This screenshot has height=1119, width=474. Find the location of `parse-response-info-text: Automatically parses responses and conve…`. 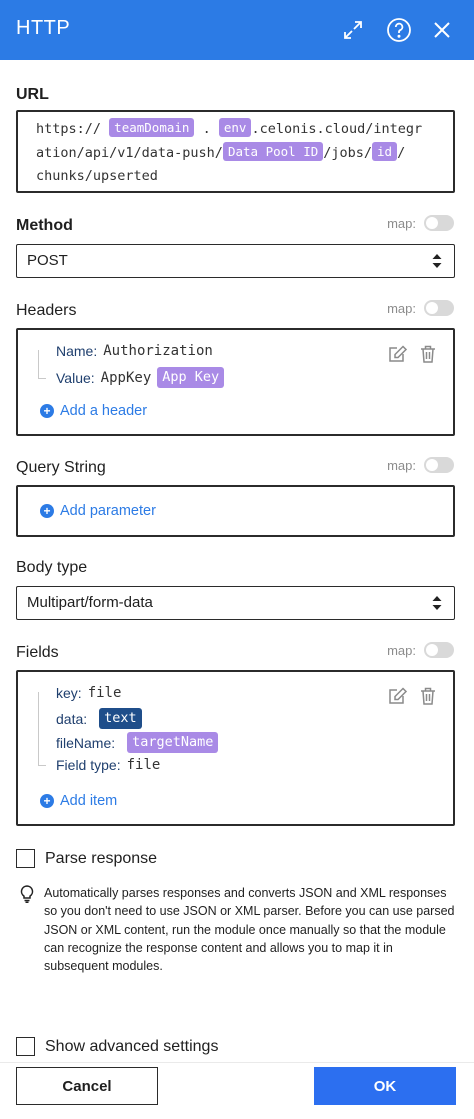

parse-response-info-text: Automatically parses responses and conve… is located at coordinates (249, 930).